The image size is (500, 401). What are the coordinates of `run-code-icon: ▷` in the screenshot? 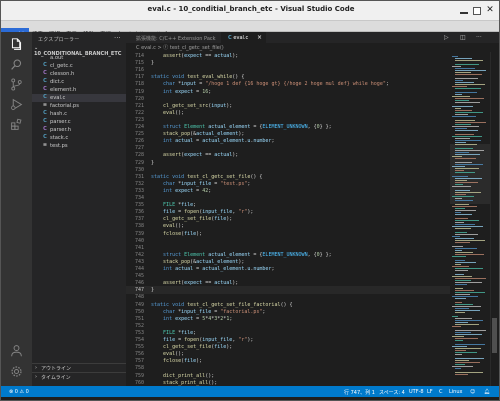 It's located at (446, 37).